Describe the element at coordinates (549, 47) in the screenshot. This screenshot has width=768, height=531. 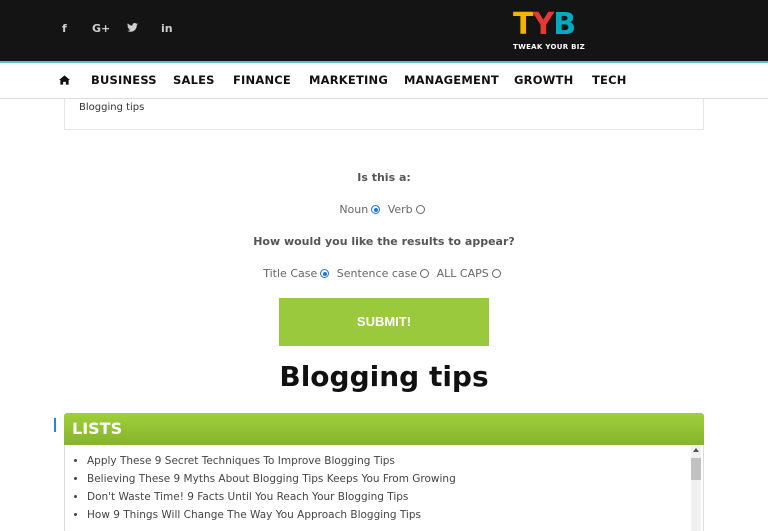
I see `logo-tagline: TWEAK YOUR BIZ` at that location.